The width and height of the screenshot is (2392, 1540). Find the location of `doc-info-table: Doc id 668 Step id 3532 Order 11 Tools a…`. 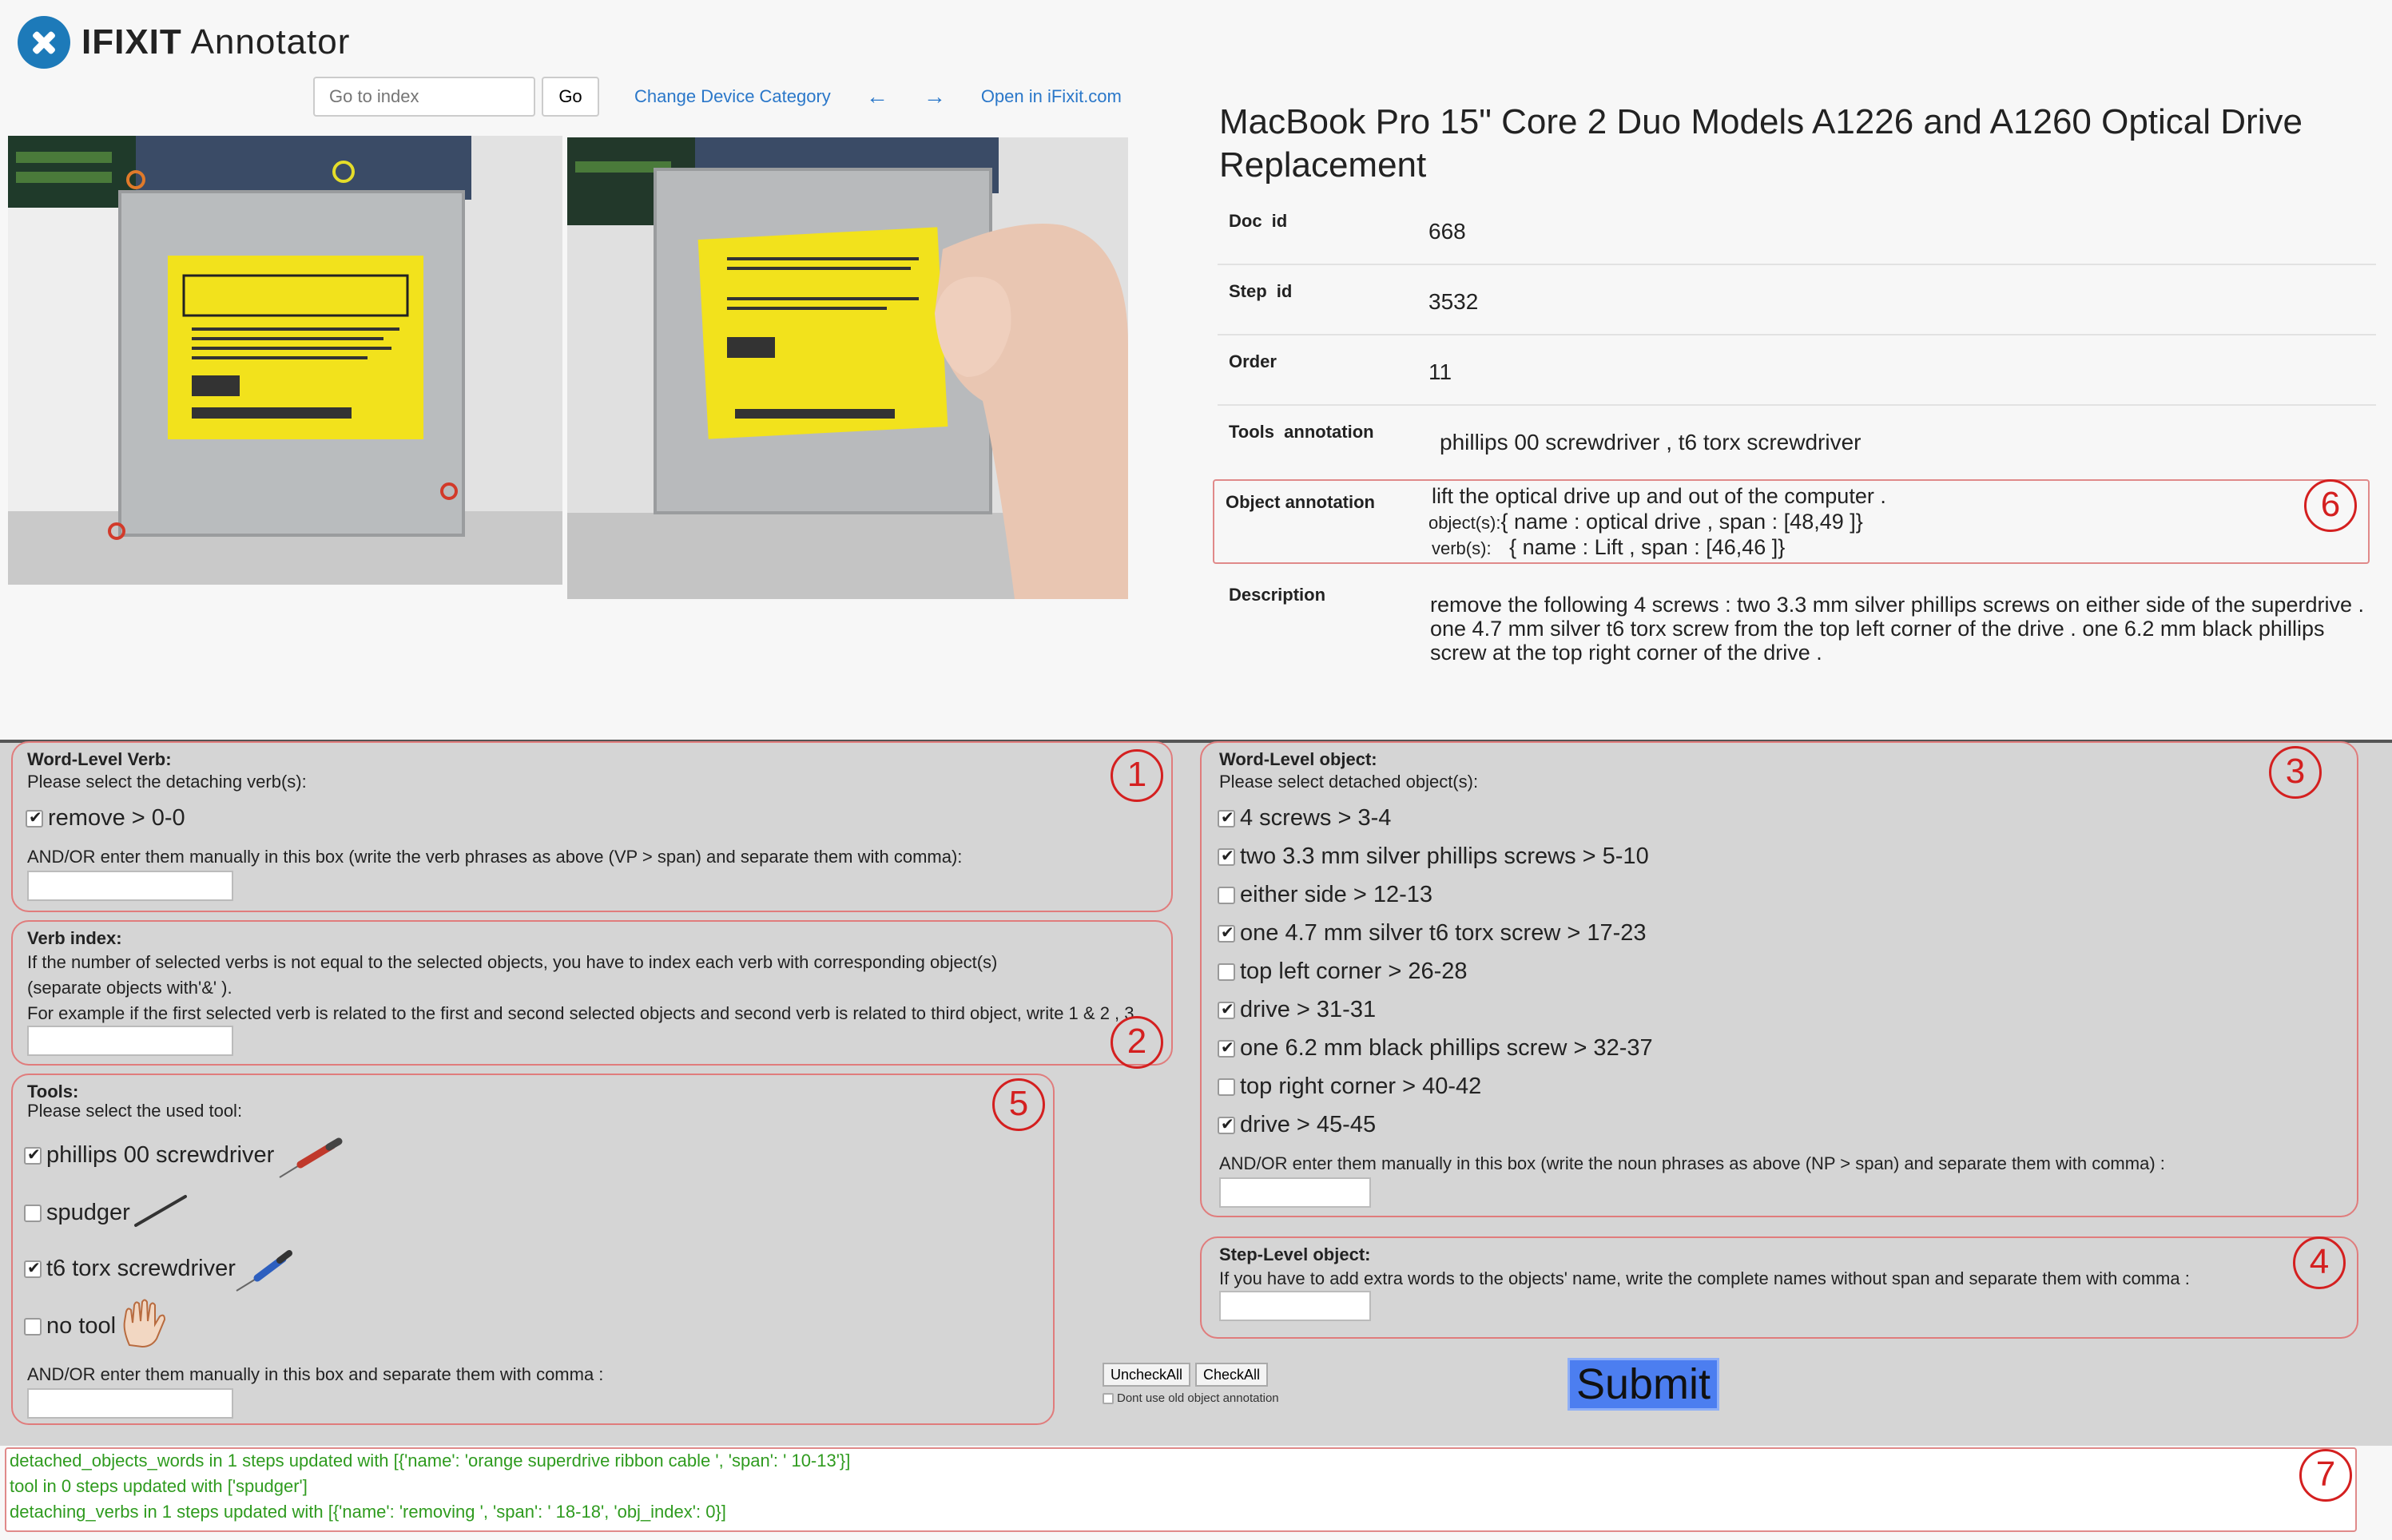

doc-info-table: Doc id 668 Step id 3532 Order 11 Tools a… is located at coordinates (1797, 335).